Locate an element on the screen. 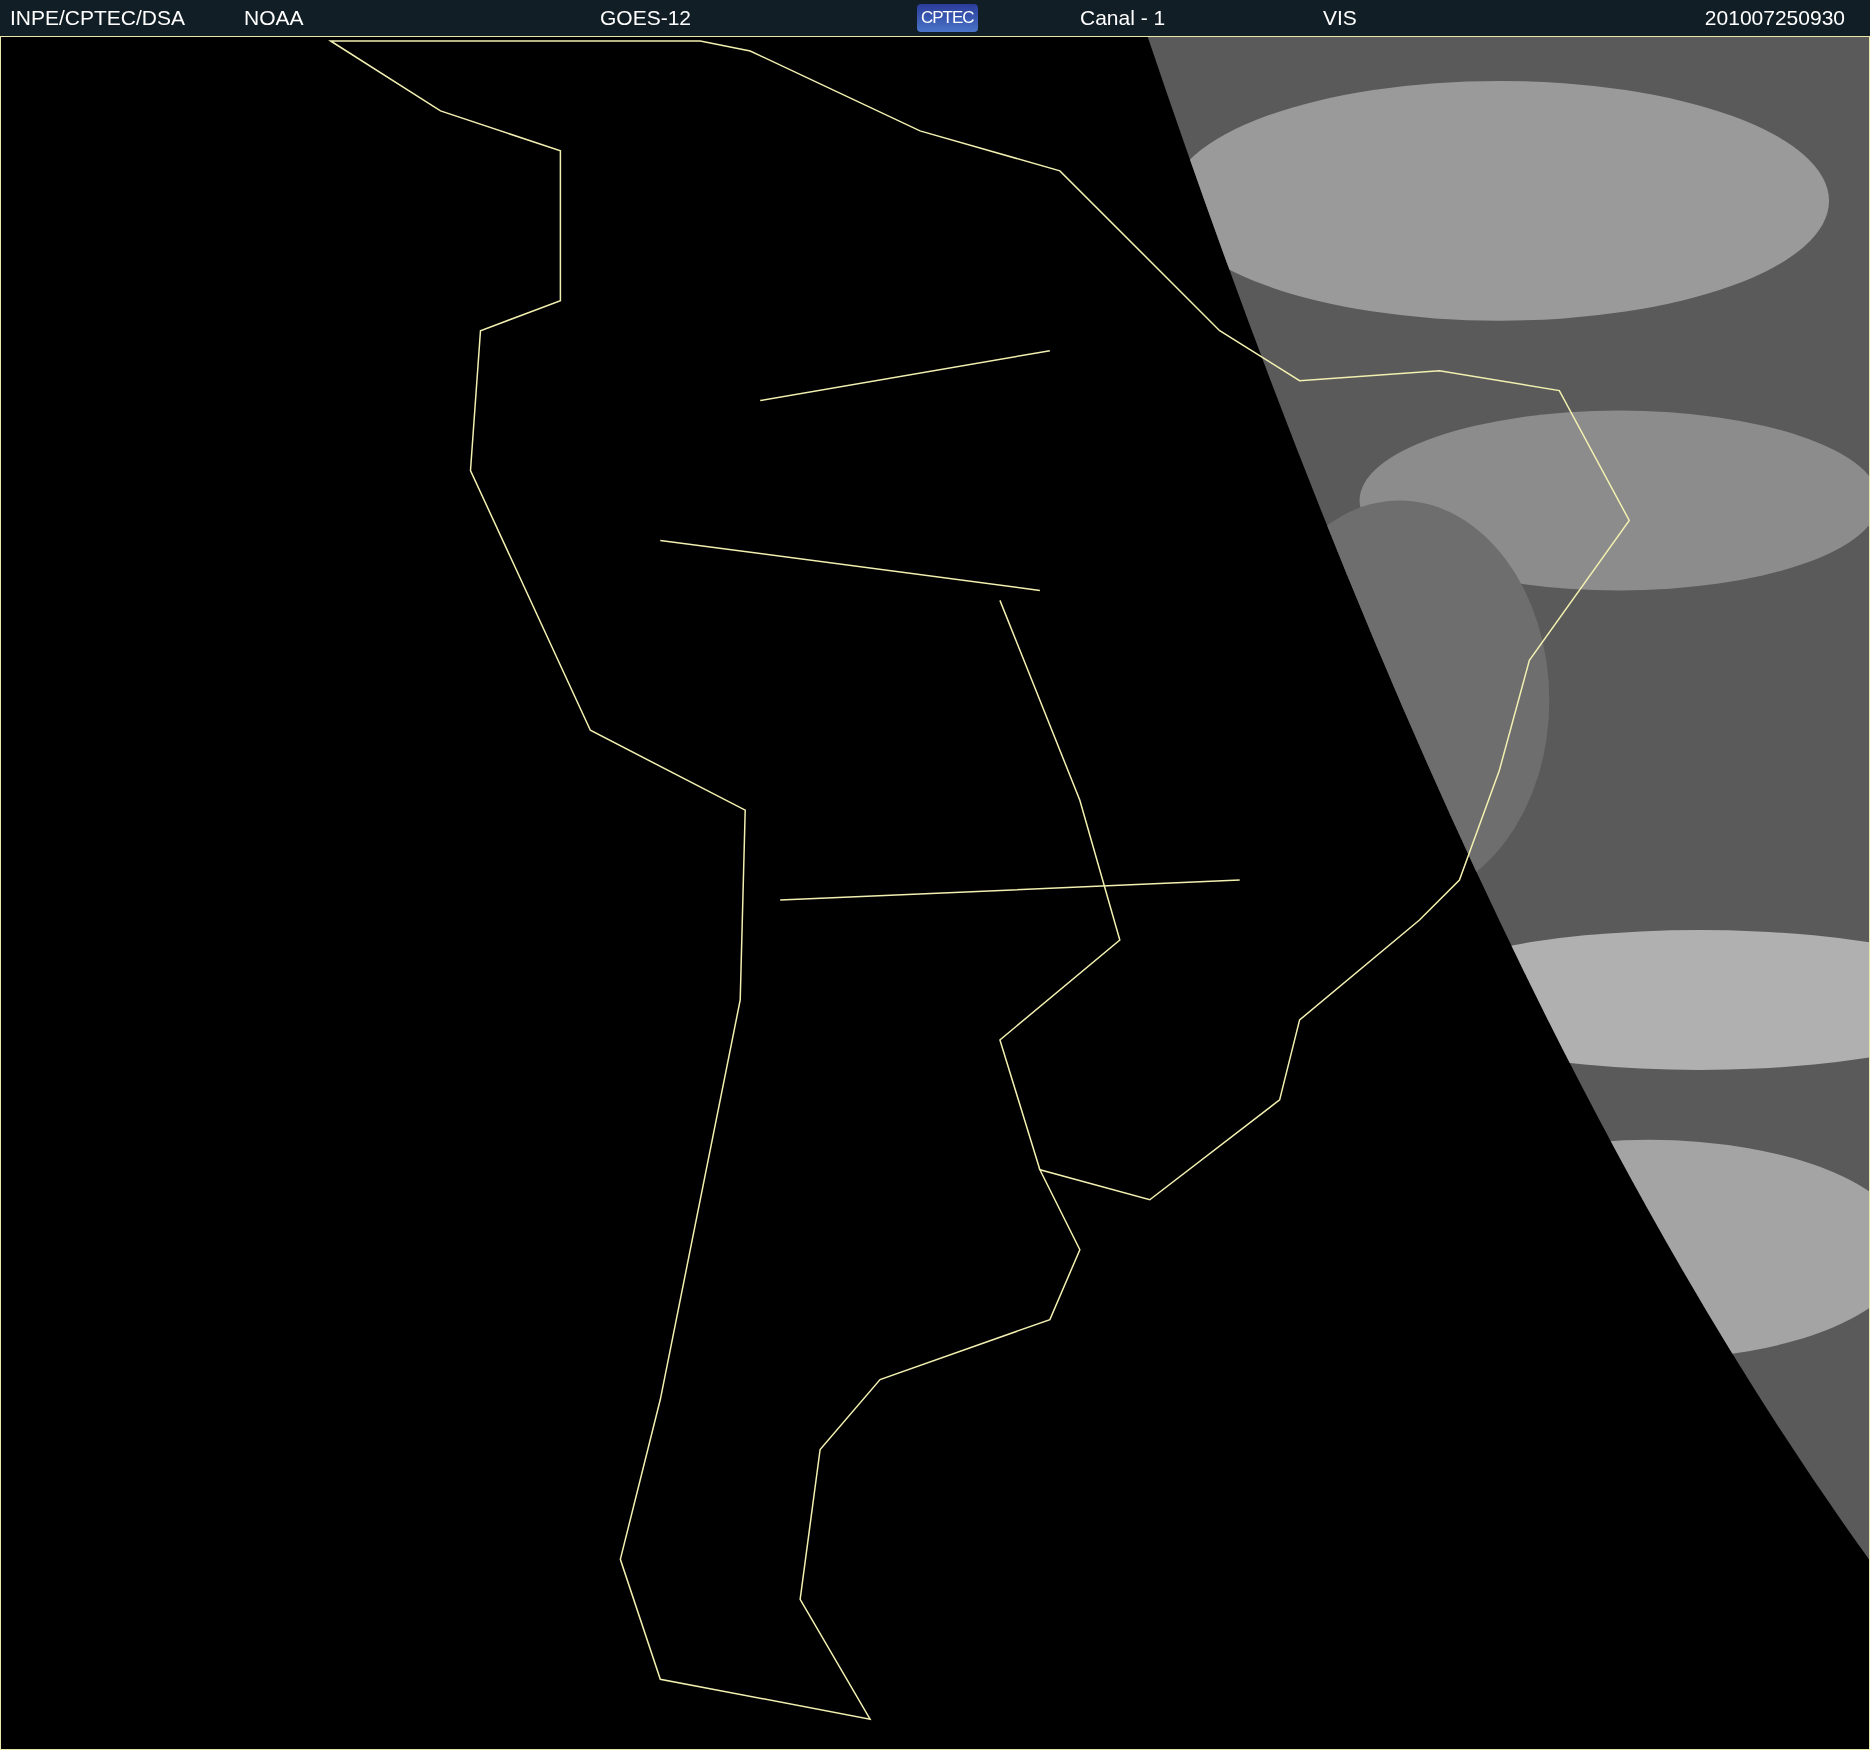  logo: CPTEC is located at coordinates (947, 17).